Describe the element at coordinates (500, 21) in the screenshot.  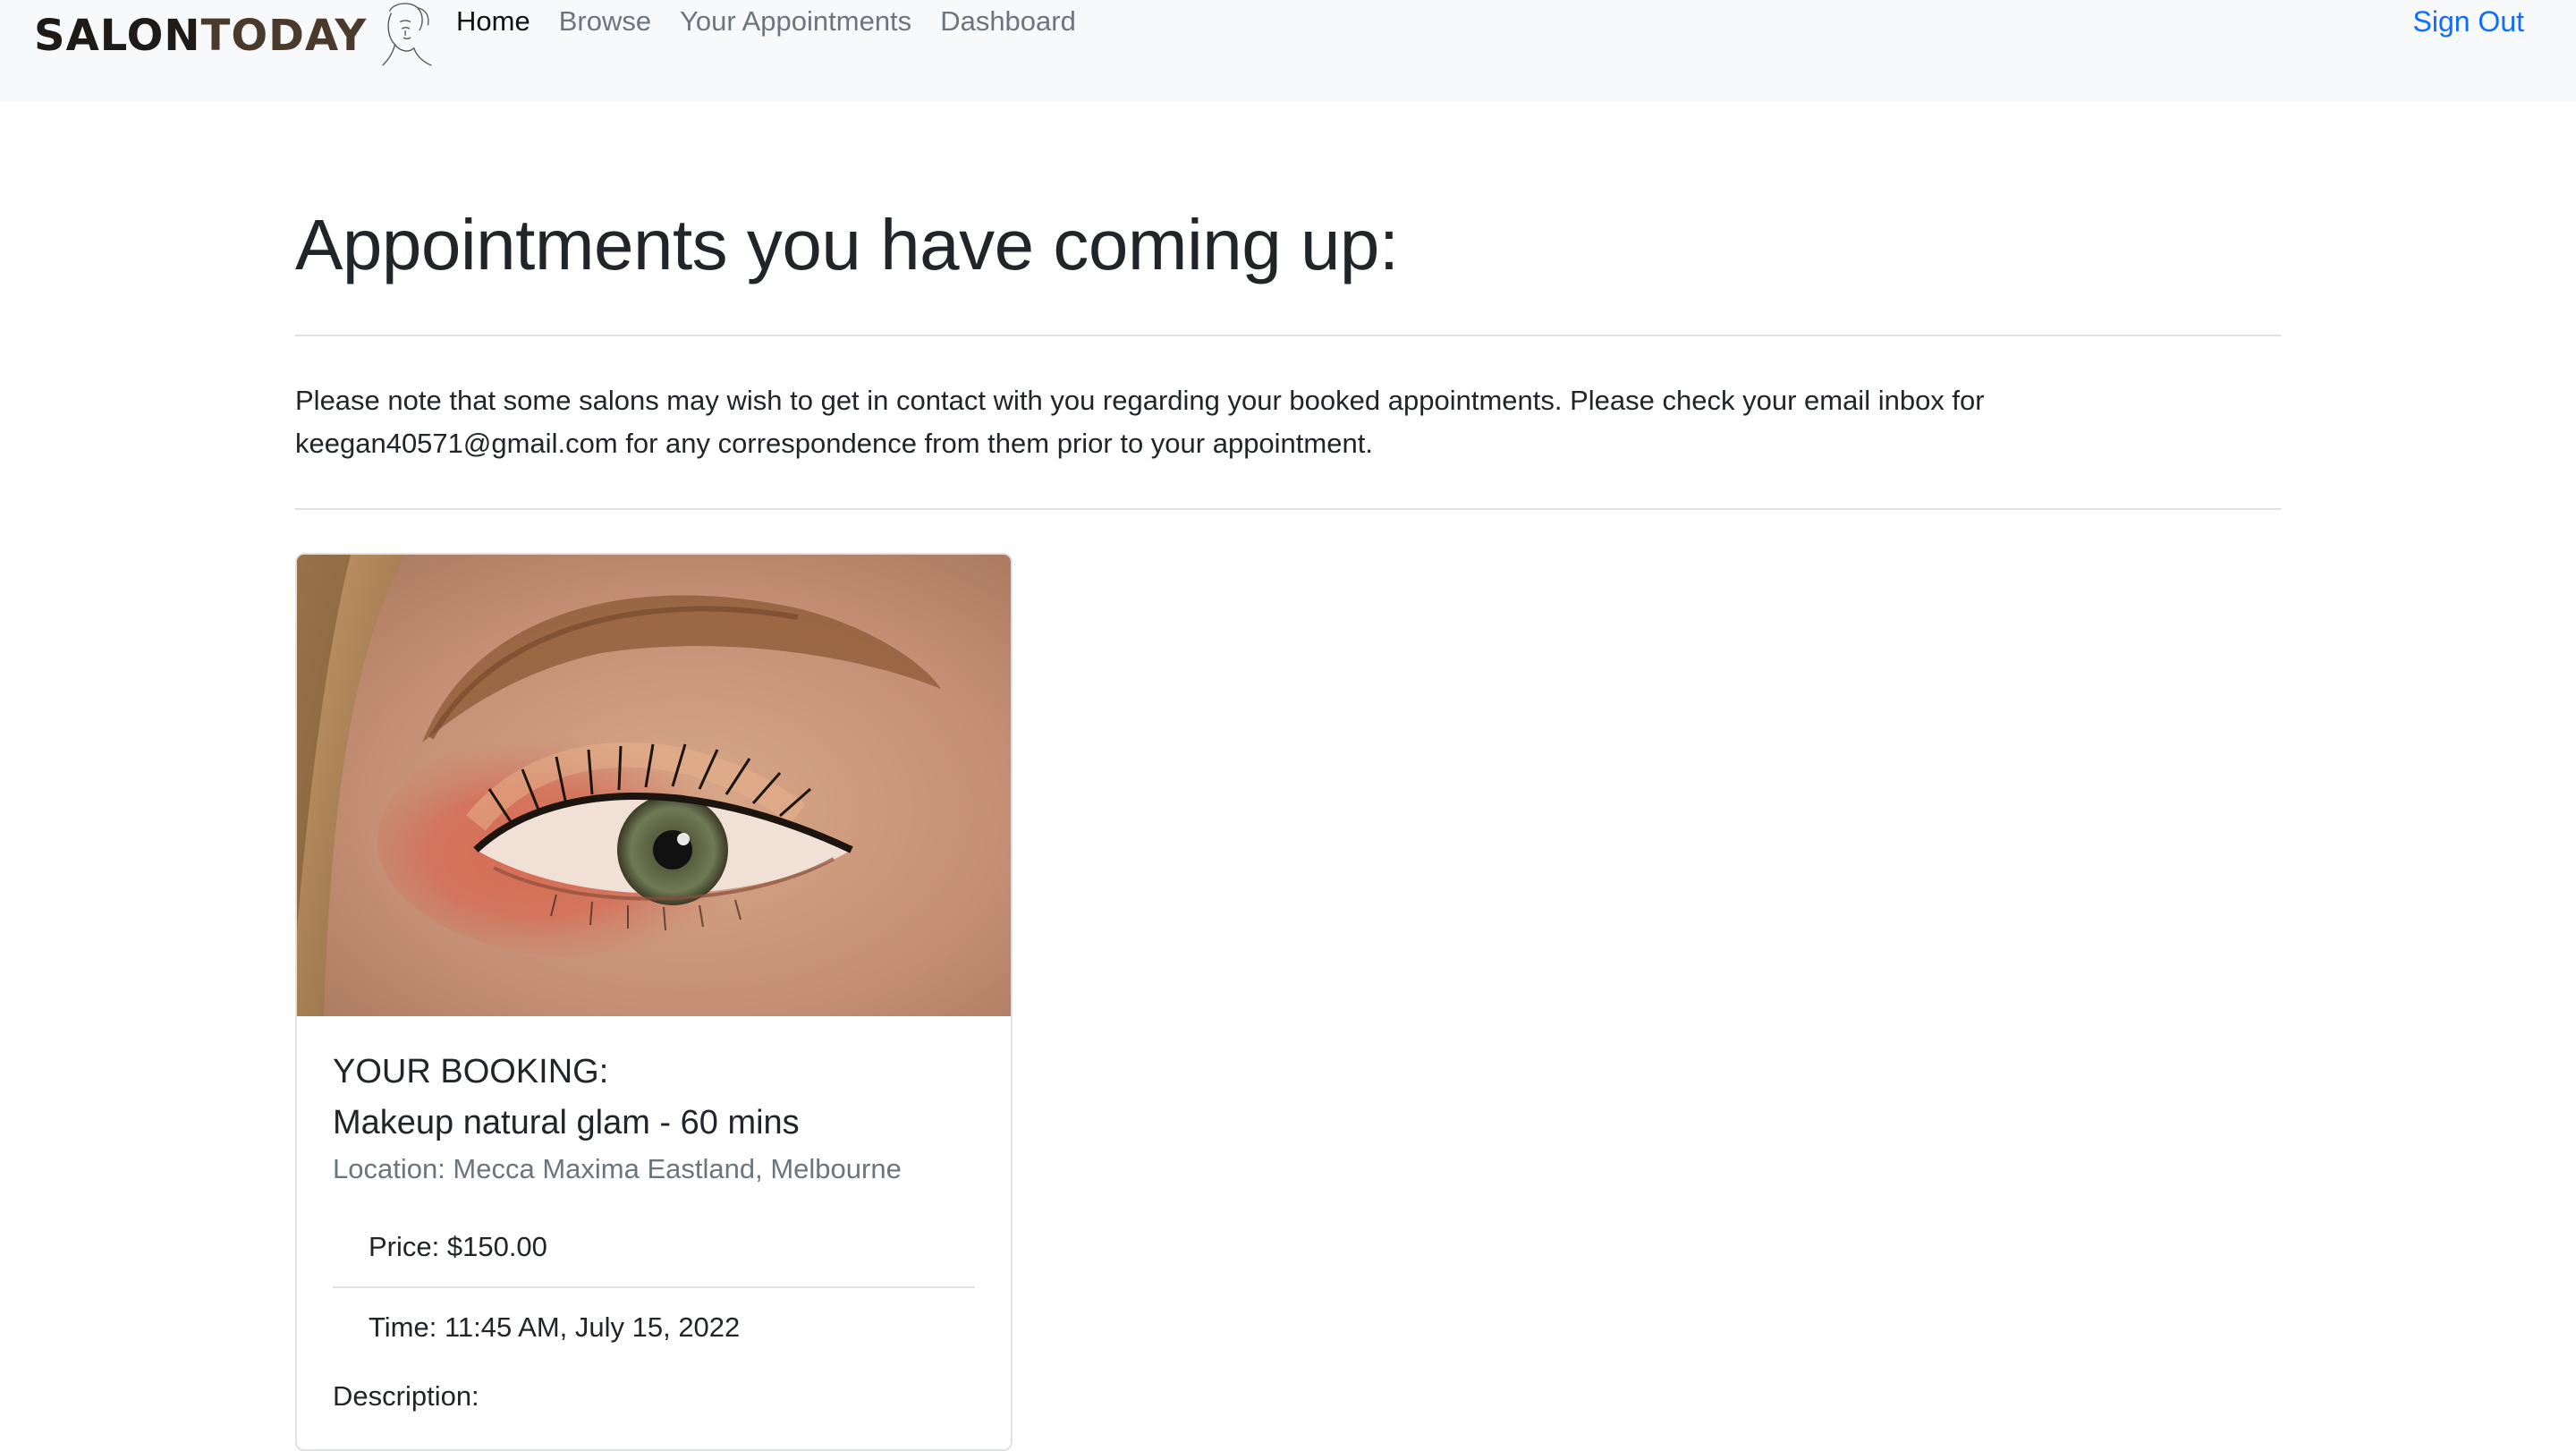
I see `nav-home-link: Home` at that location.